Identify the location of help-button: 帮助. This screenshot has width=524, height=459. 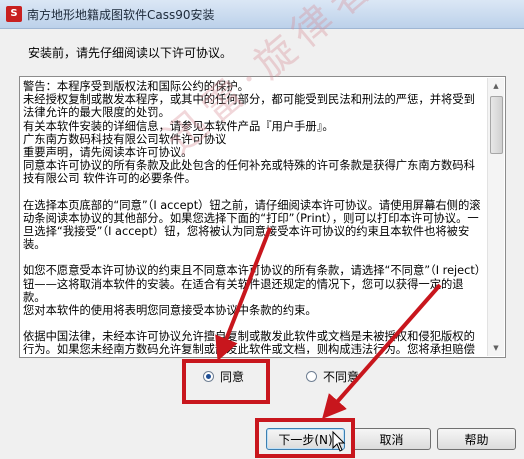
(476, 439).